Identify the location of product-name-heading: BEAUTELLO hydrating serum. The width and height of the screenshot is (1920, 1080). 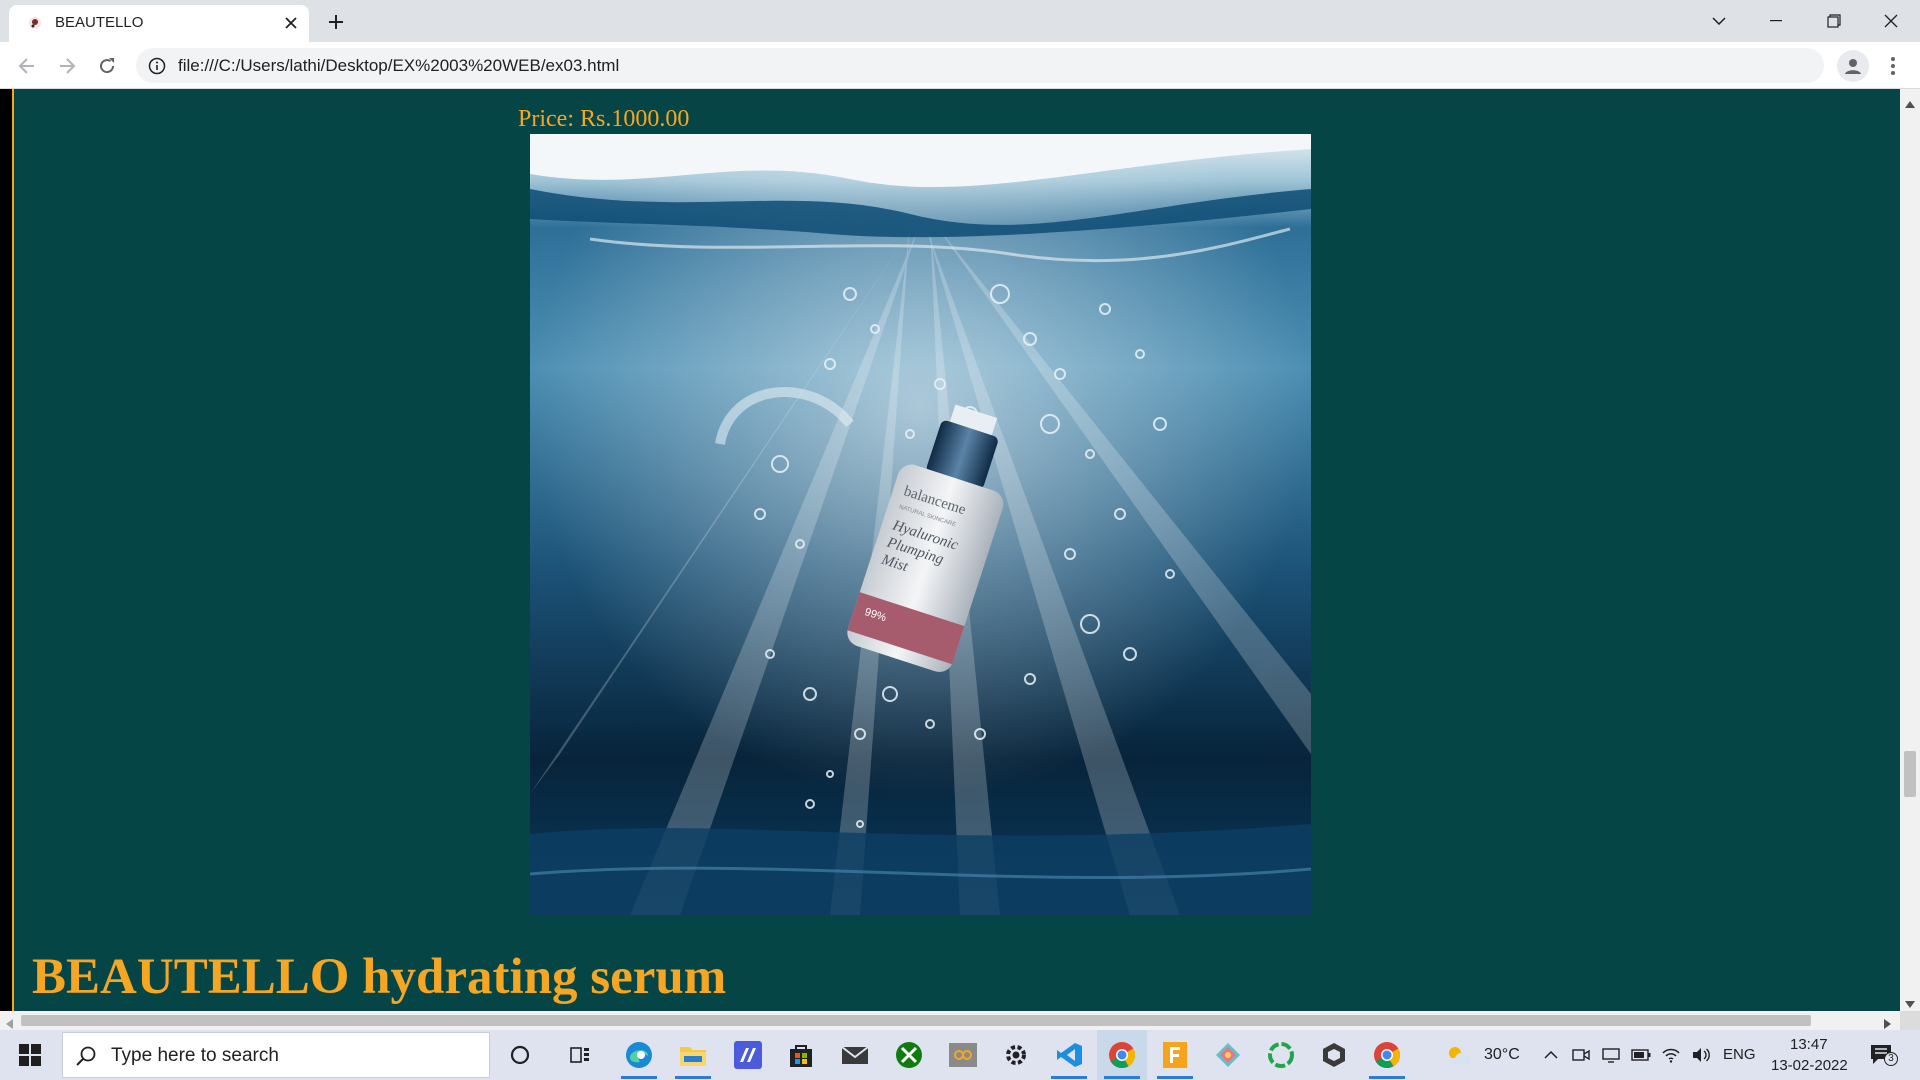
(379, 977).